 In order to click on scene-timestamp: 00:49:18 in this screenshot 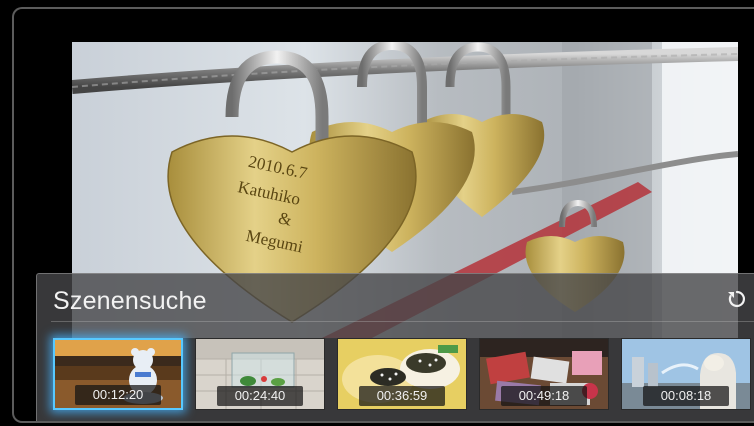, I will do `click(544, 396)`.